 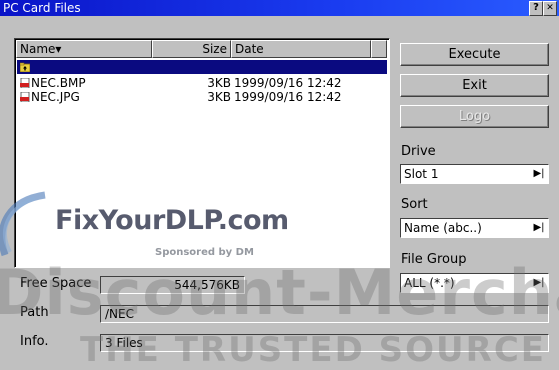 I want to click on folder-up-icon, so click(x=25, y=67).